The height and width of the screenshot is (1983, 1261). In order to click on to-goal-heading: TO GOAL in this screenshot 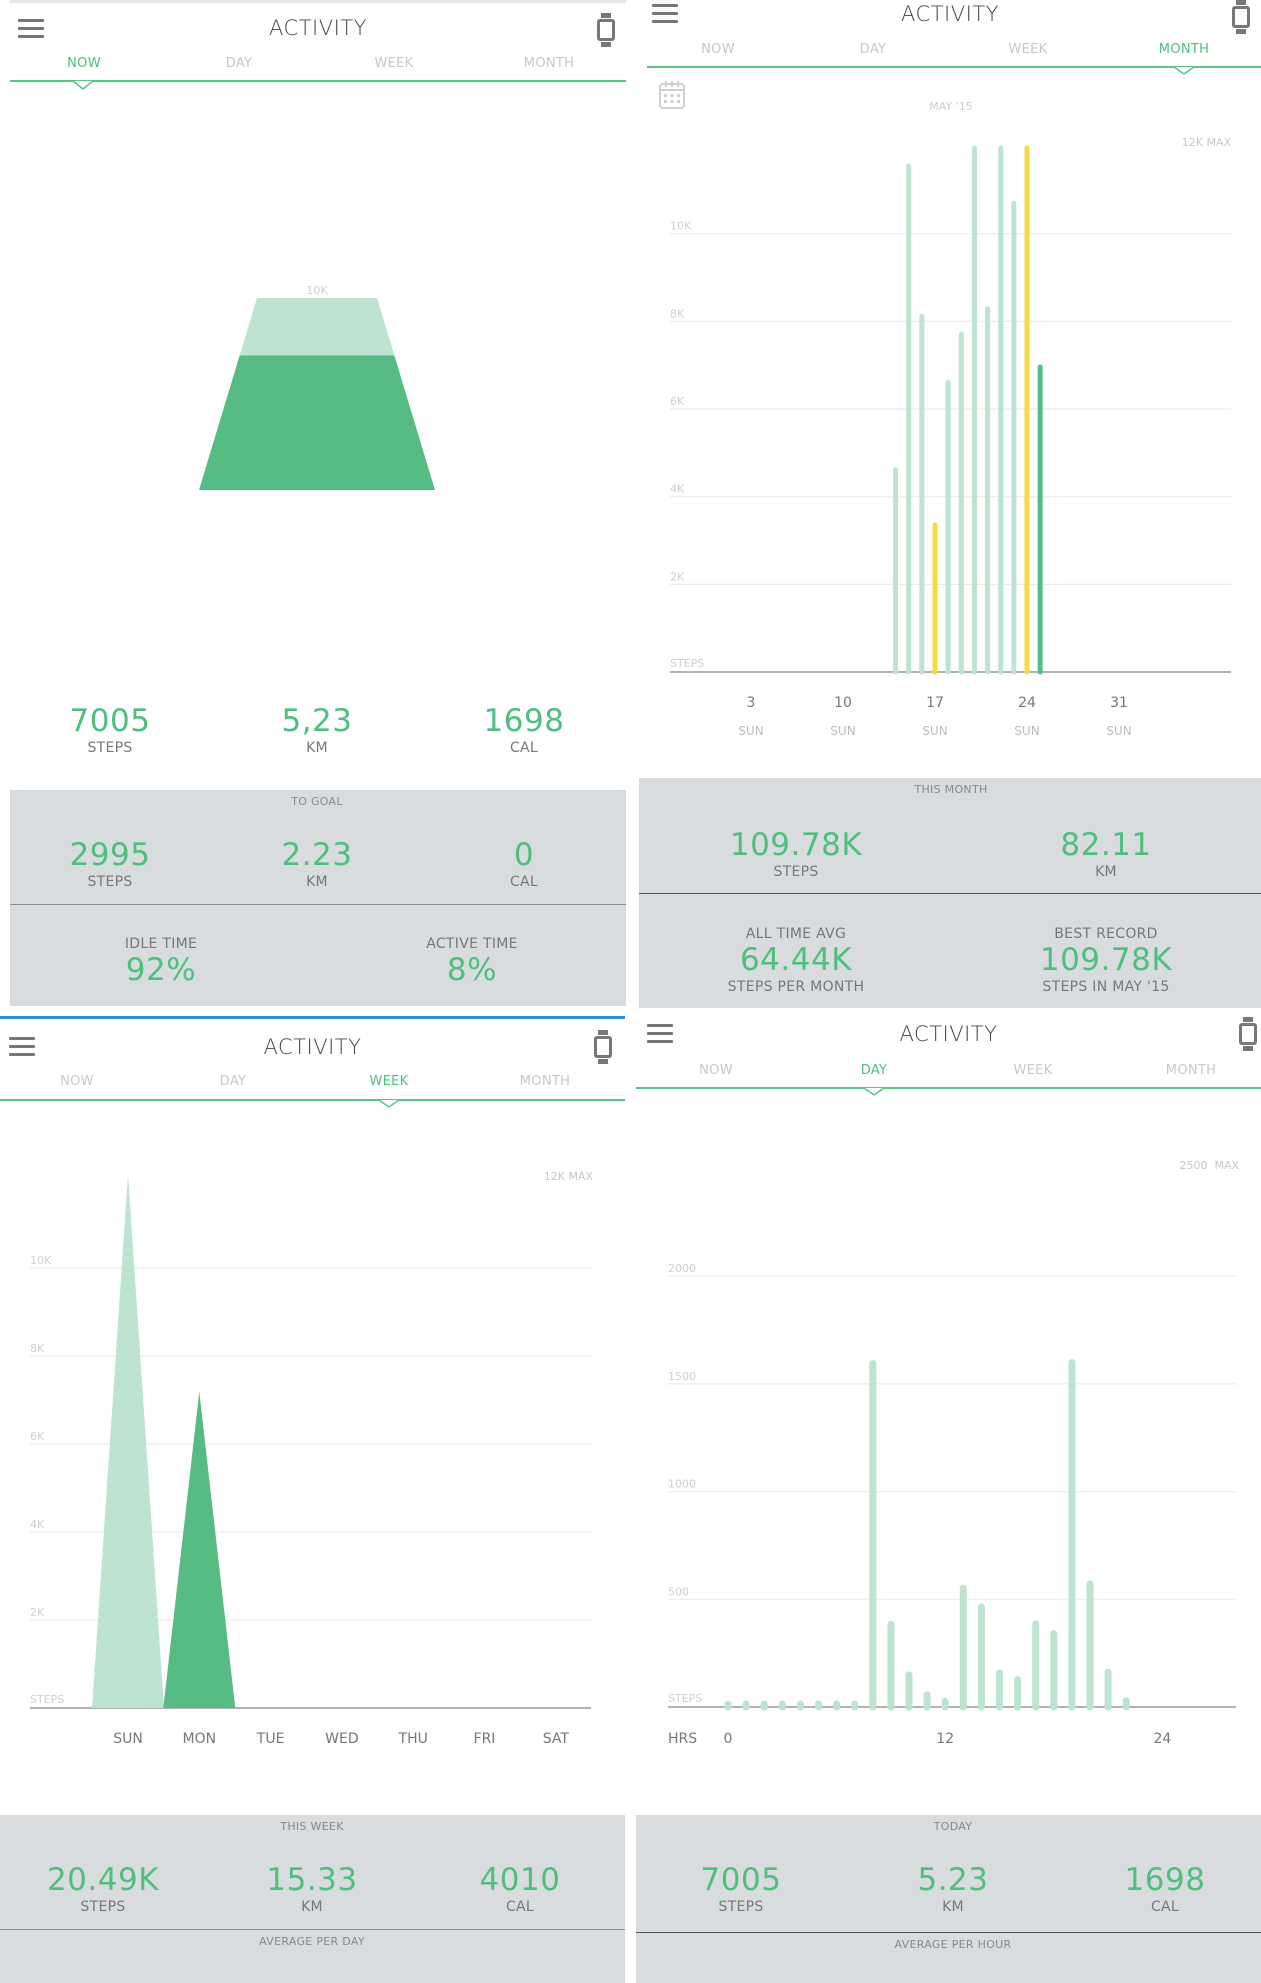, I will do `click(317, 801)`.